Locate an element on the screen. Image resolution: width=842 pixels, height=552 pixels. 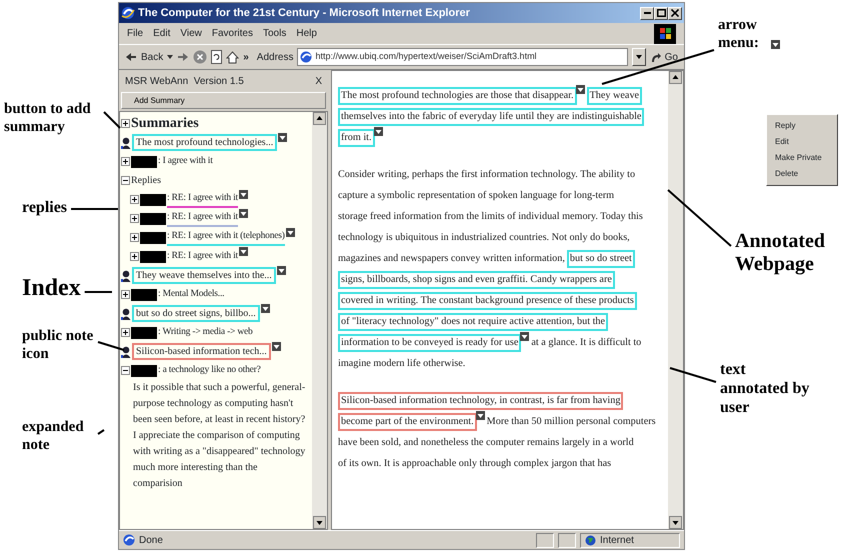
highlighted-text: They weave is located at coordinates (614, 95).